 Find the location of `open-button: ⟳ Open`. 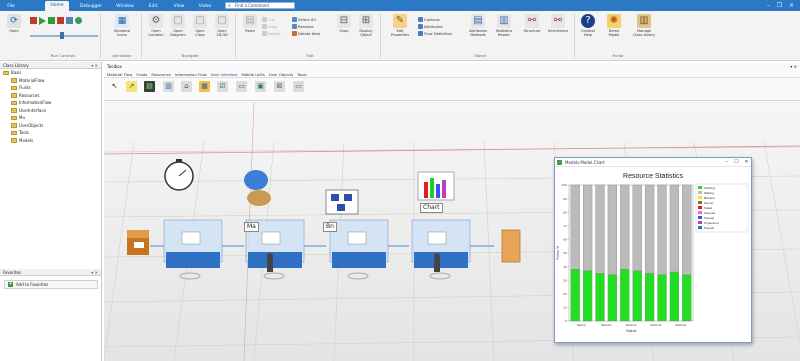

open-button: ⟳ Open is located at coordinates (14, 23).